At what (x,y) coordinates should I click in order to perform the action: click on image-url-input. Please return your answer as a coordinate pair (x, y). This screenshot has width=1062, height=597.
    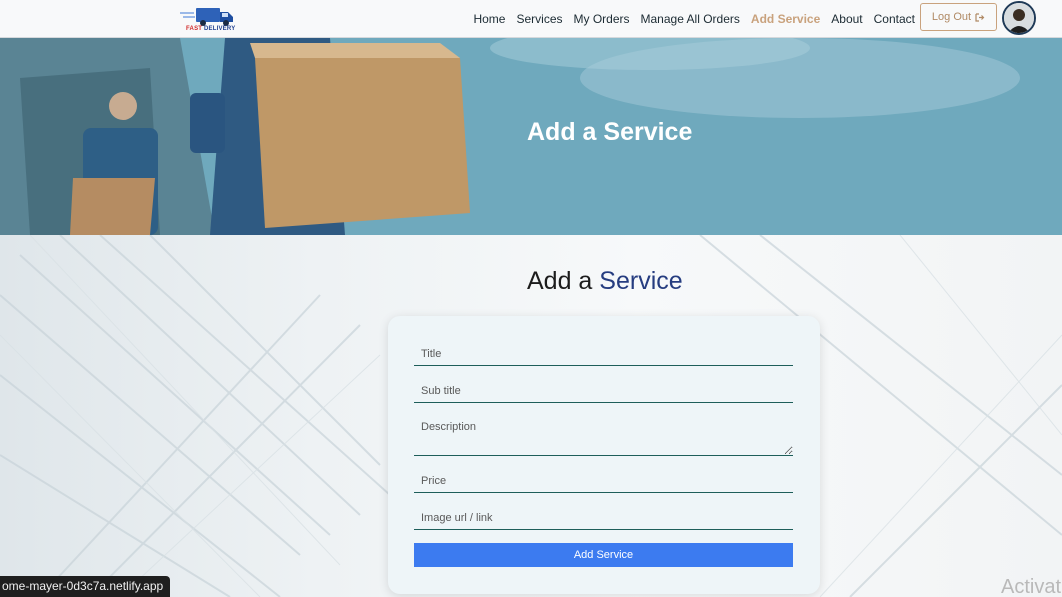
    Looking at the image, I should click on (603, 518).